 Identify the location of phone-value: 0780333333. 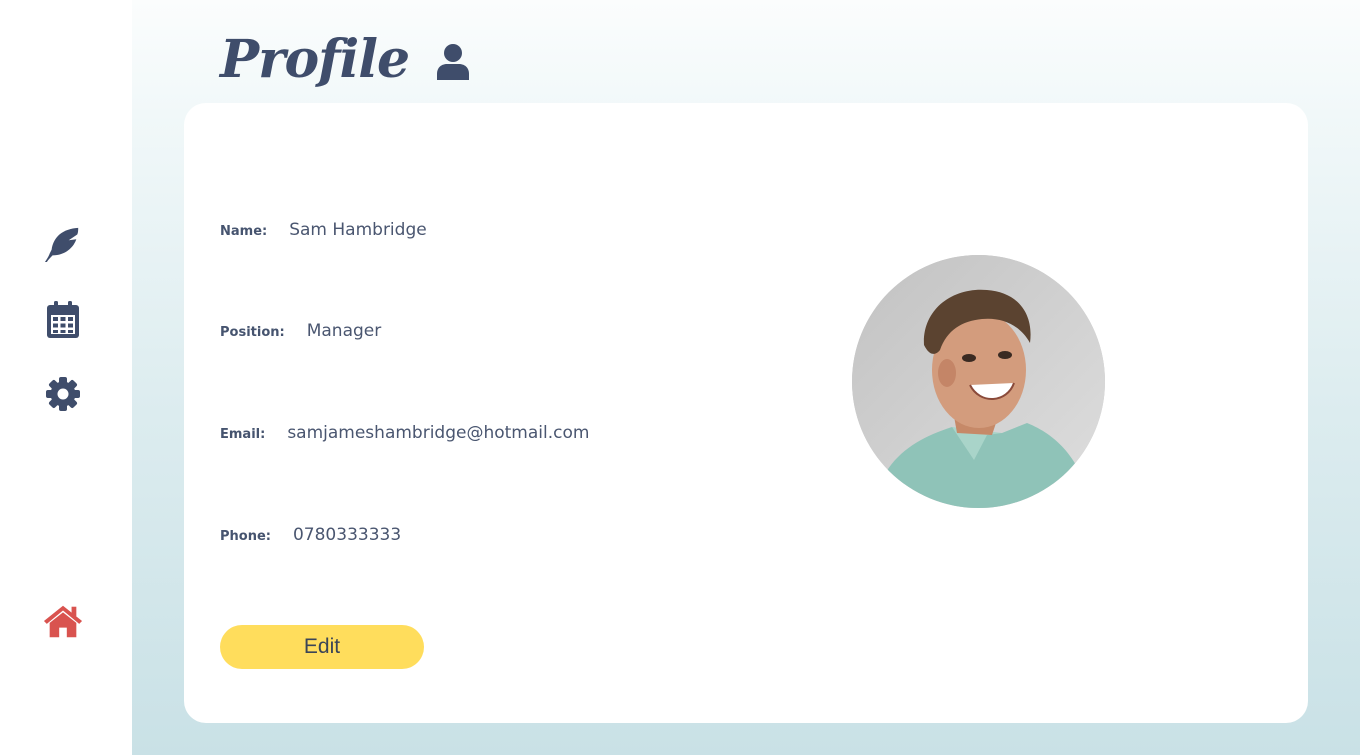
(347, 535).